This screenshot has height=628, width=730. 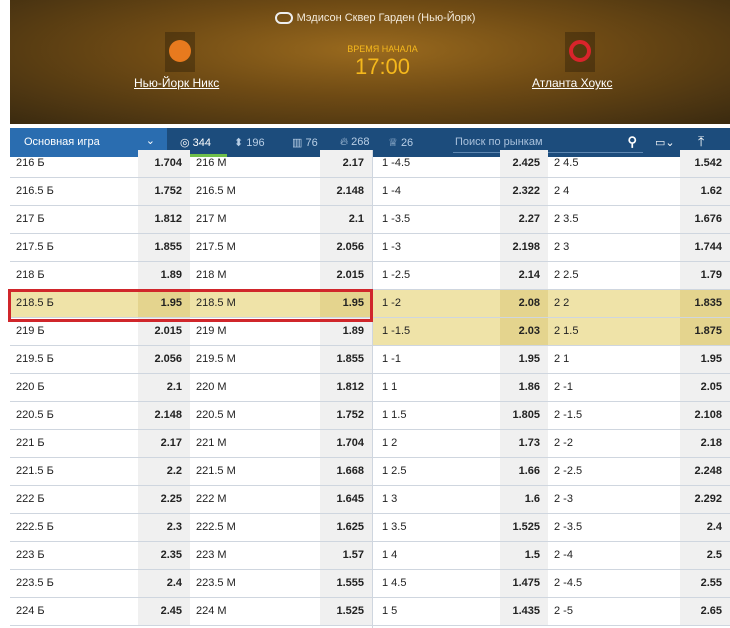 I want to click on total-under-odds: 1.555, so click(x=346, y=583).